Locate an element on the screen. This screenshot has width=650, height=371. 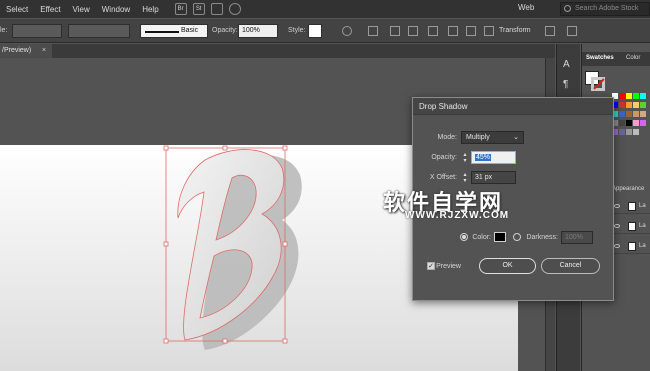
search-placeholder: Search Adobe Stock is located at coordinates (607, 8).